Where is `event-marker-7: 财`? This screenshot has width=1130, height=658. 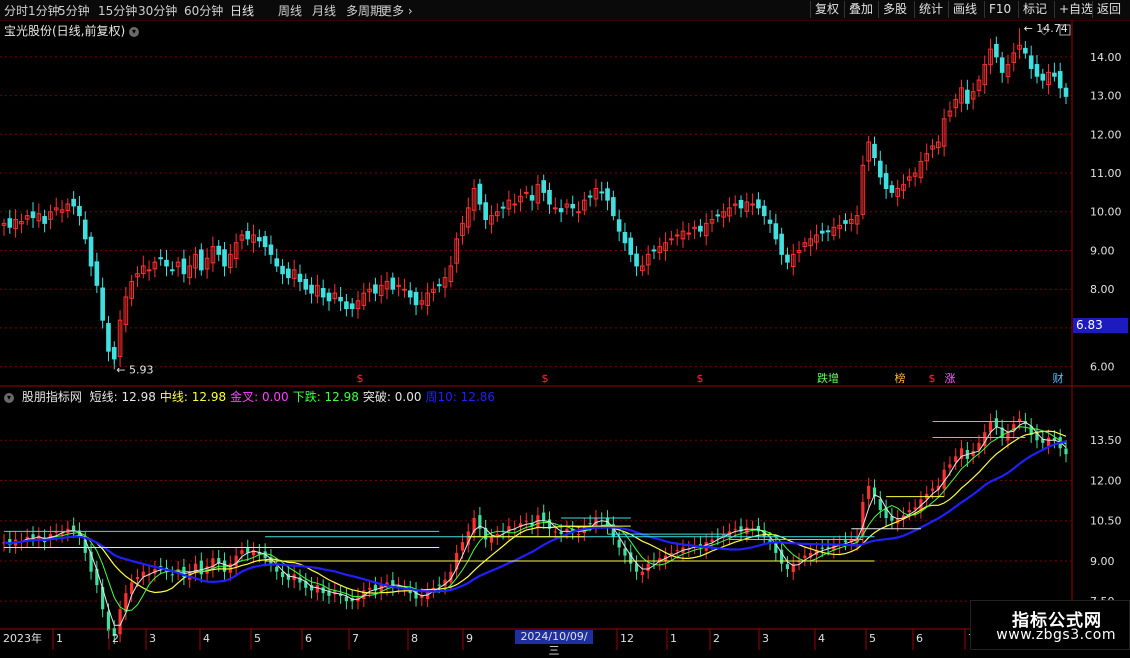 event-marker-7: 财 is located at coordinates (1058, 378).